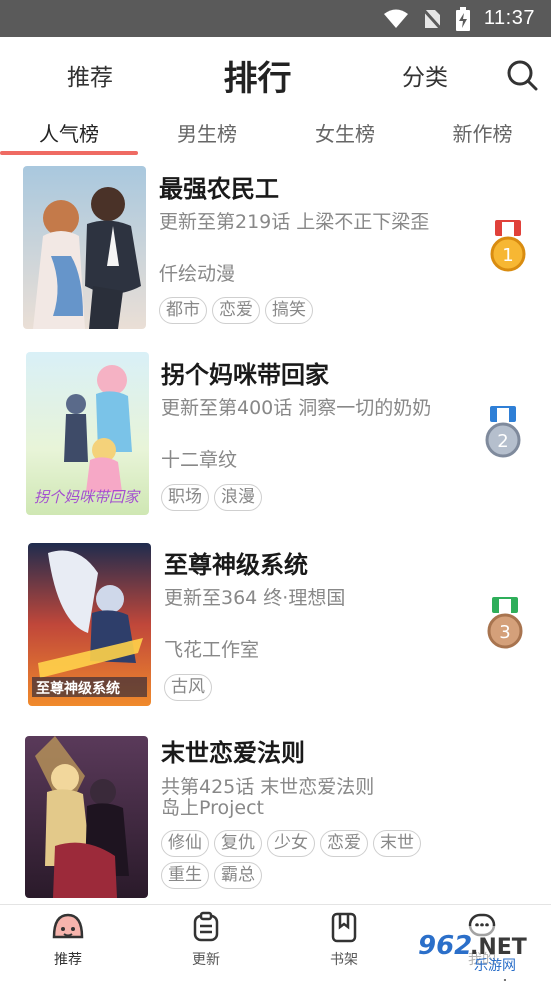  I want to click on tag-list: 修仙 复仇 少女 恋爱 末世 重生 霸总, so click(306, 859).